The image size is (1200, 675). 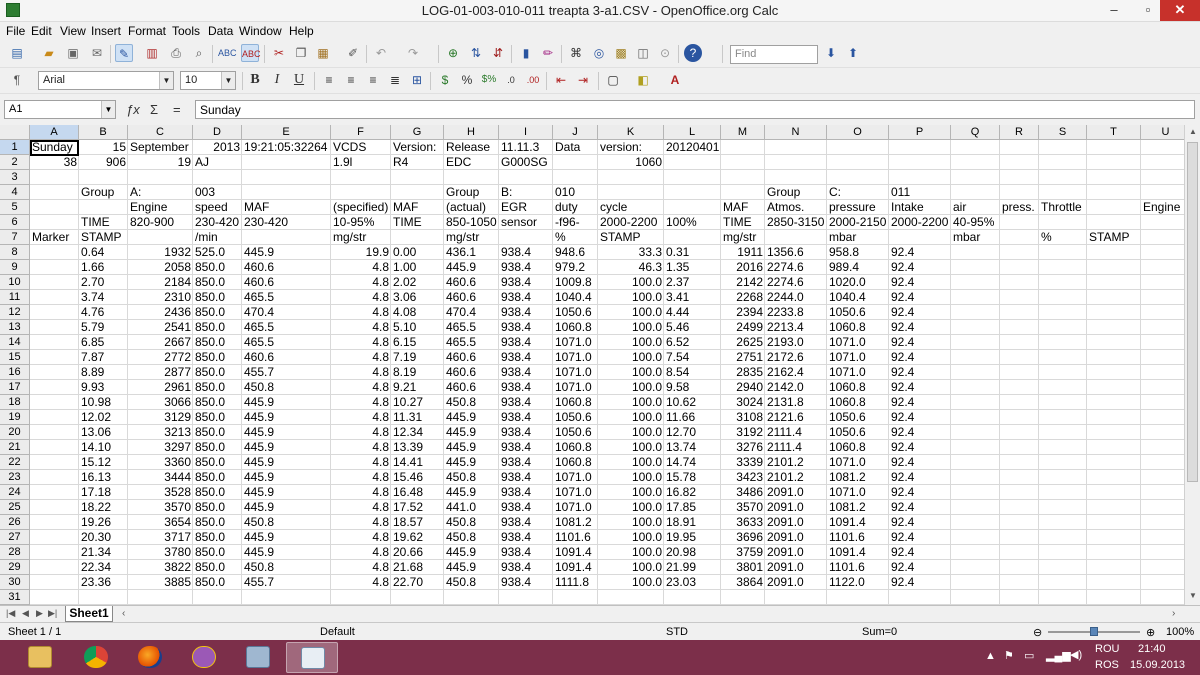 What do you see at coordinates (25, 613) in the screenshot?
I see `previous-sheet-icon: ◀` at bounding box center [25, 613].